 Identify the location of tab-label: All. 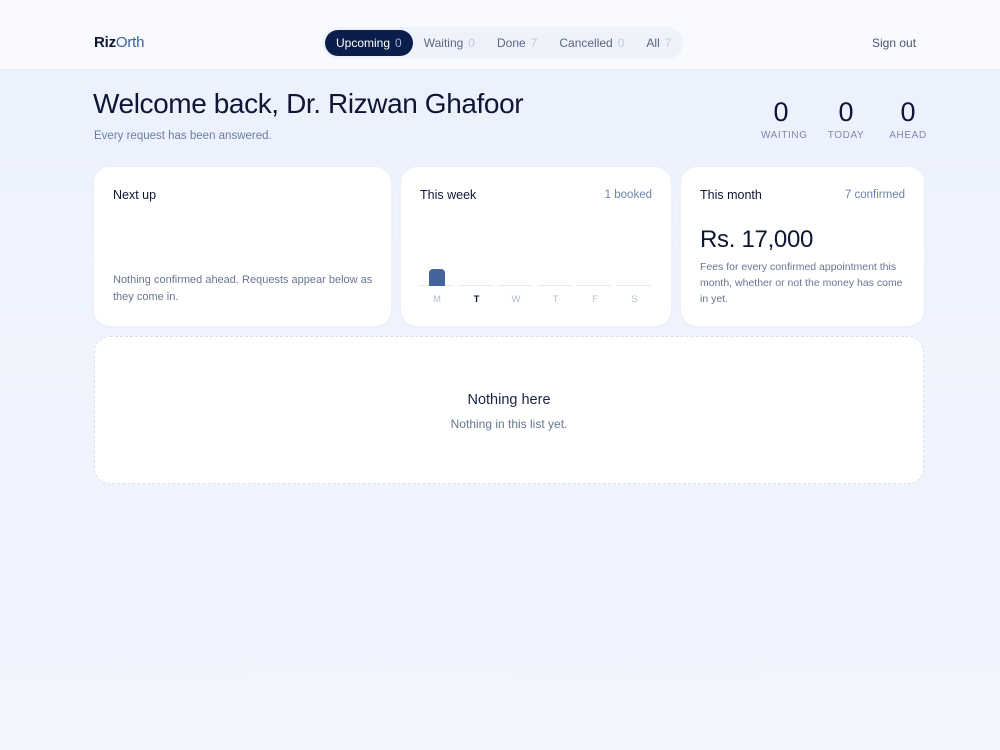
(653, 43).